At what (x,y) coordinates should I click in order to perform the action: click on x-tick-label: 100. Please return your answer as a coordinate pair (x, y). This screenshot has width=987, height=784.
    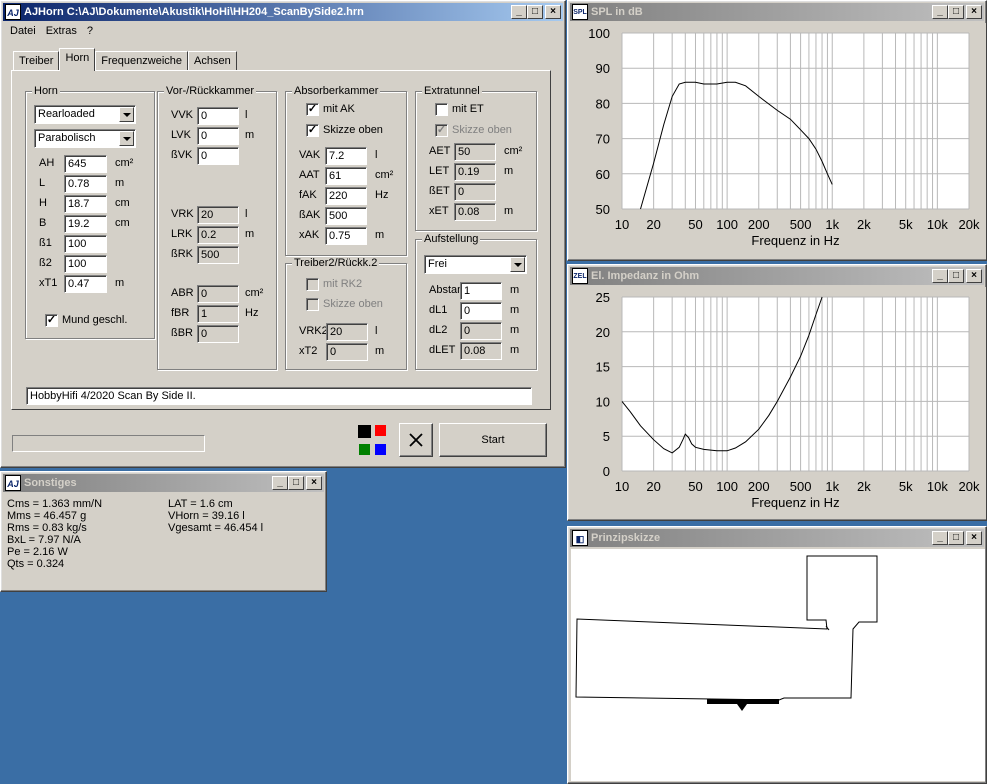
    Looking at the image, I should click on (727, 486).